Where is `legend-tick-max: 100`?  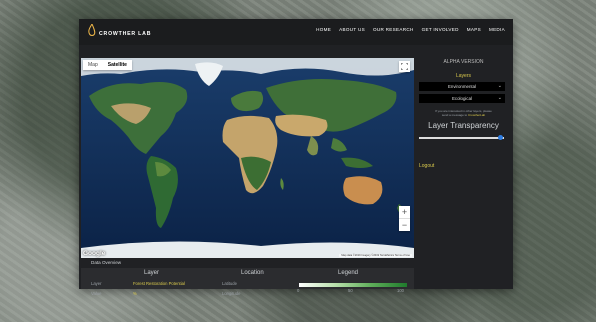
legend-tick-max: 100 is located at coordinates (400, 290).